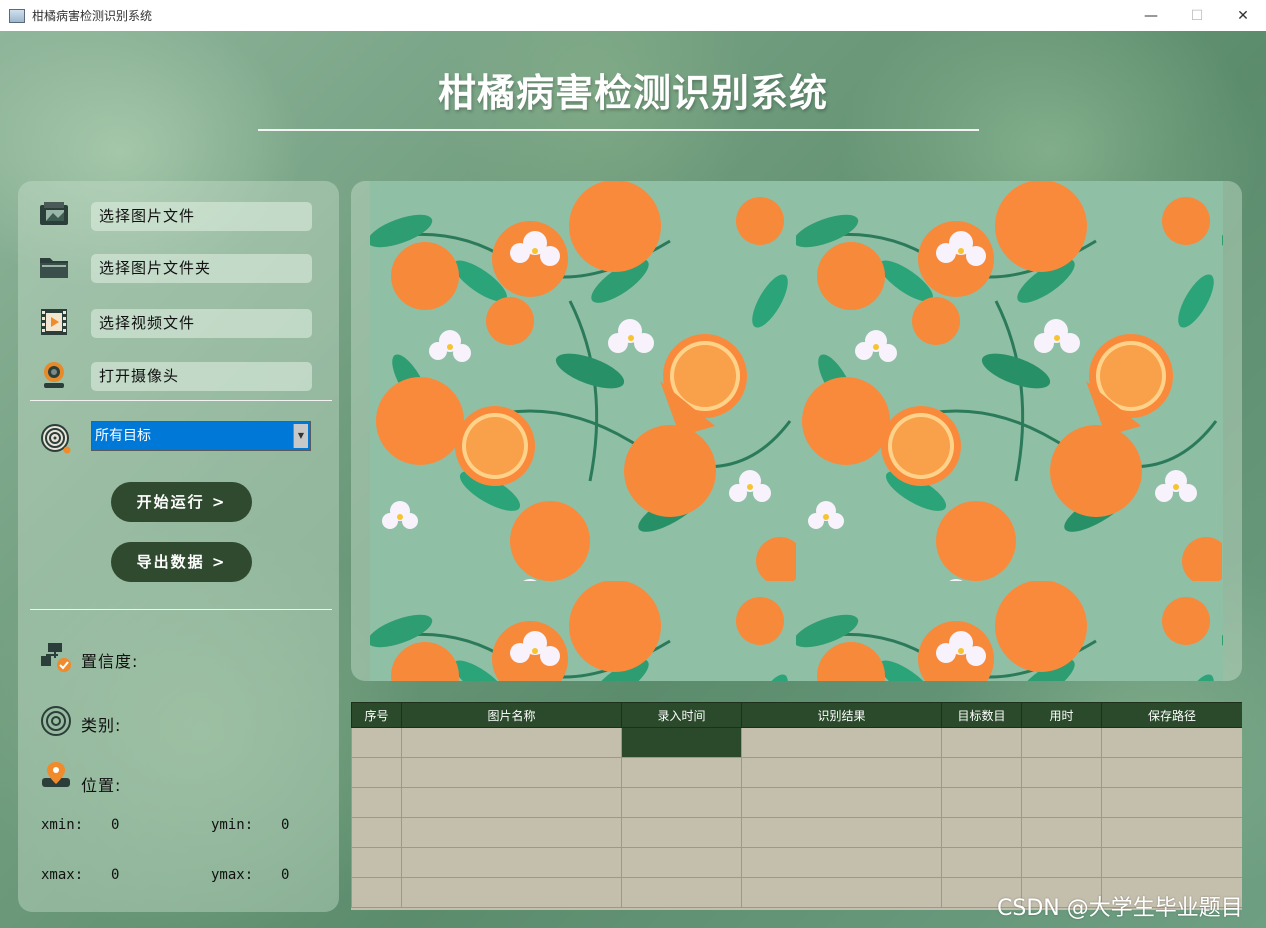  What do you see at coordinates (511, 715) in the screenshot?
I see `column-header-image-name: 图片名称` at bounding box center [511, 715].